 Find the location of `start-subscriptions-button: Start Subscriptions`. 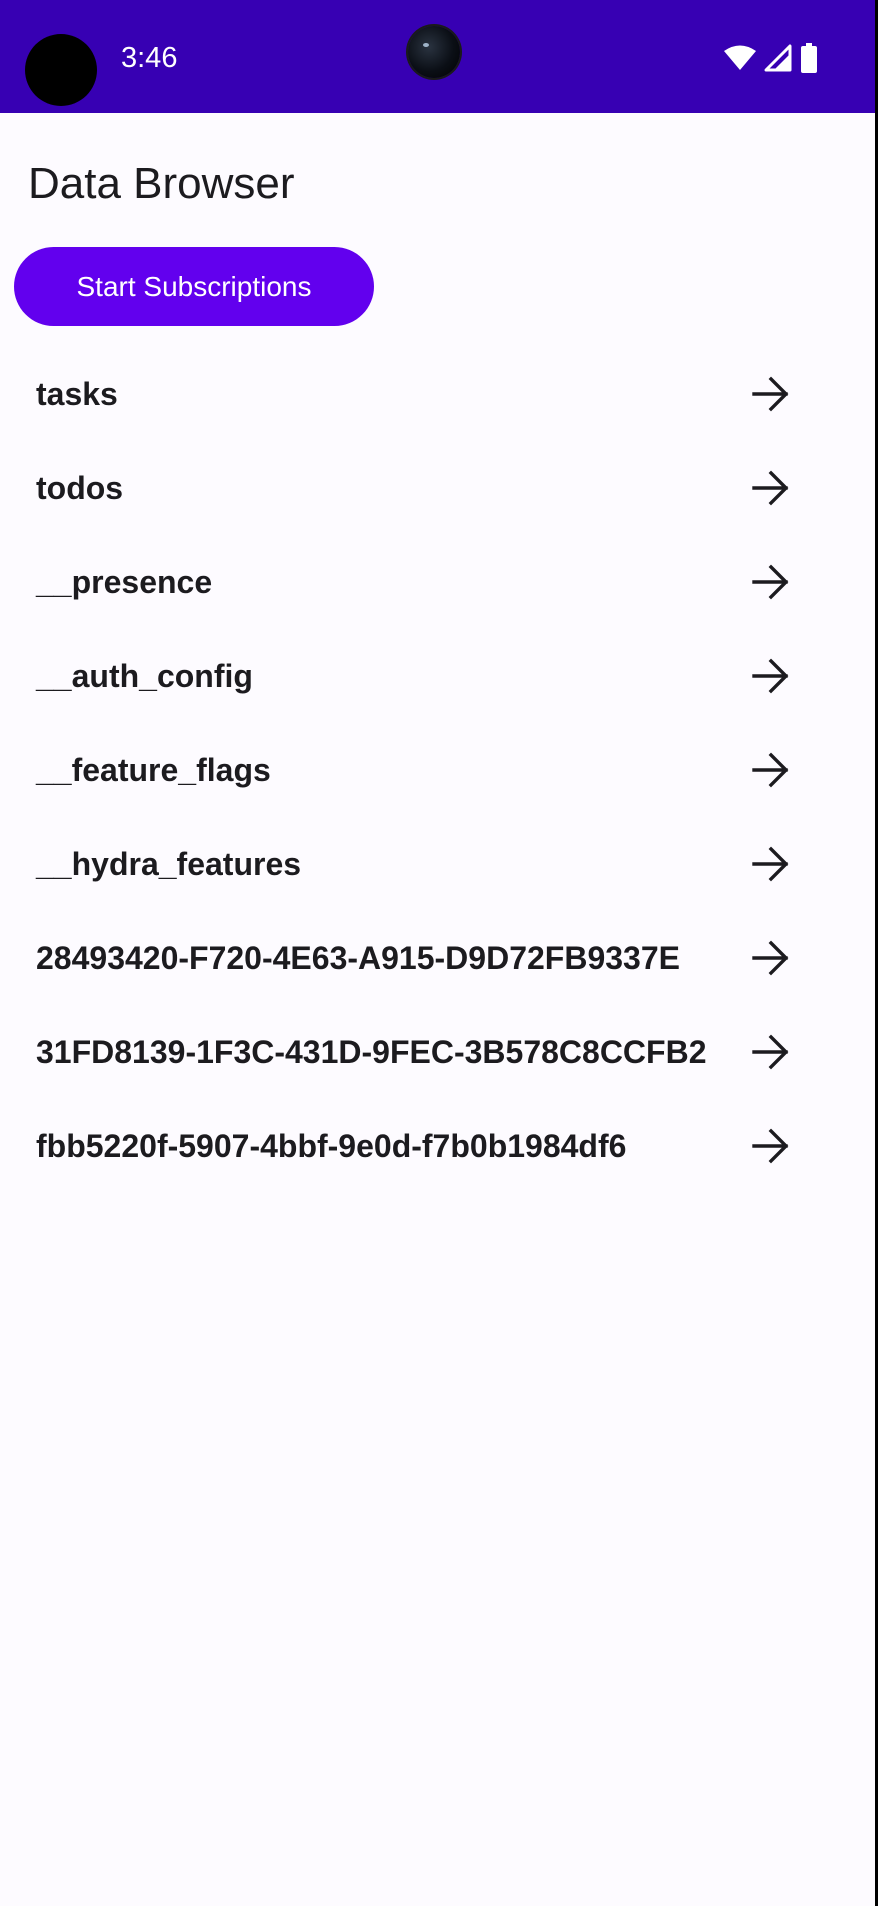

start-subscriptions-button: Start Subscriptions is located at coordinates (194, 286).